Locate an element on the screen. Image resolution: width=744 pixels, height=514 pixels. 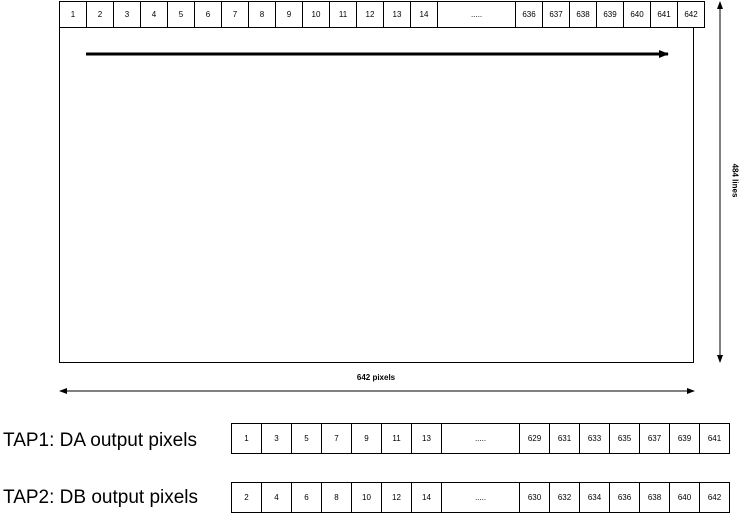
tap1-pixel-cell: 3 is located at coordinates (276, 438).